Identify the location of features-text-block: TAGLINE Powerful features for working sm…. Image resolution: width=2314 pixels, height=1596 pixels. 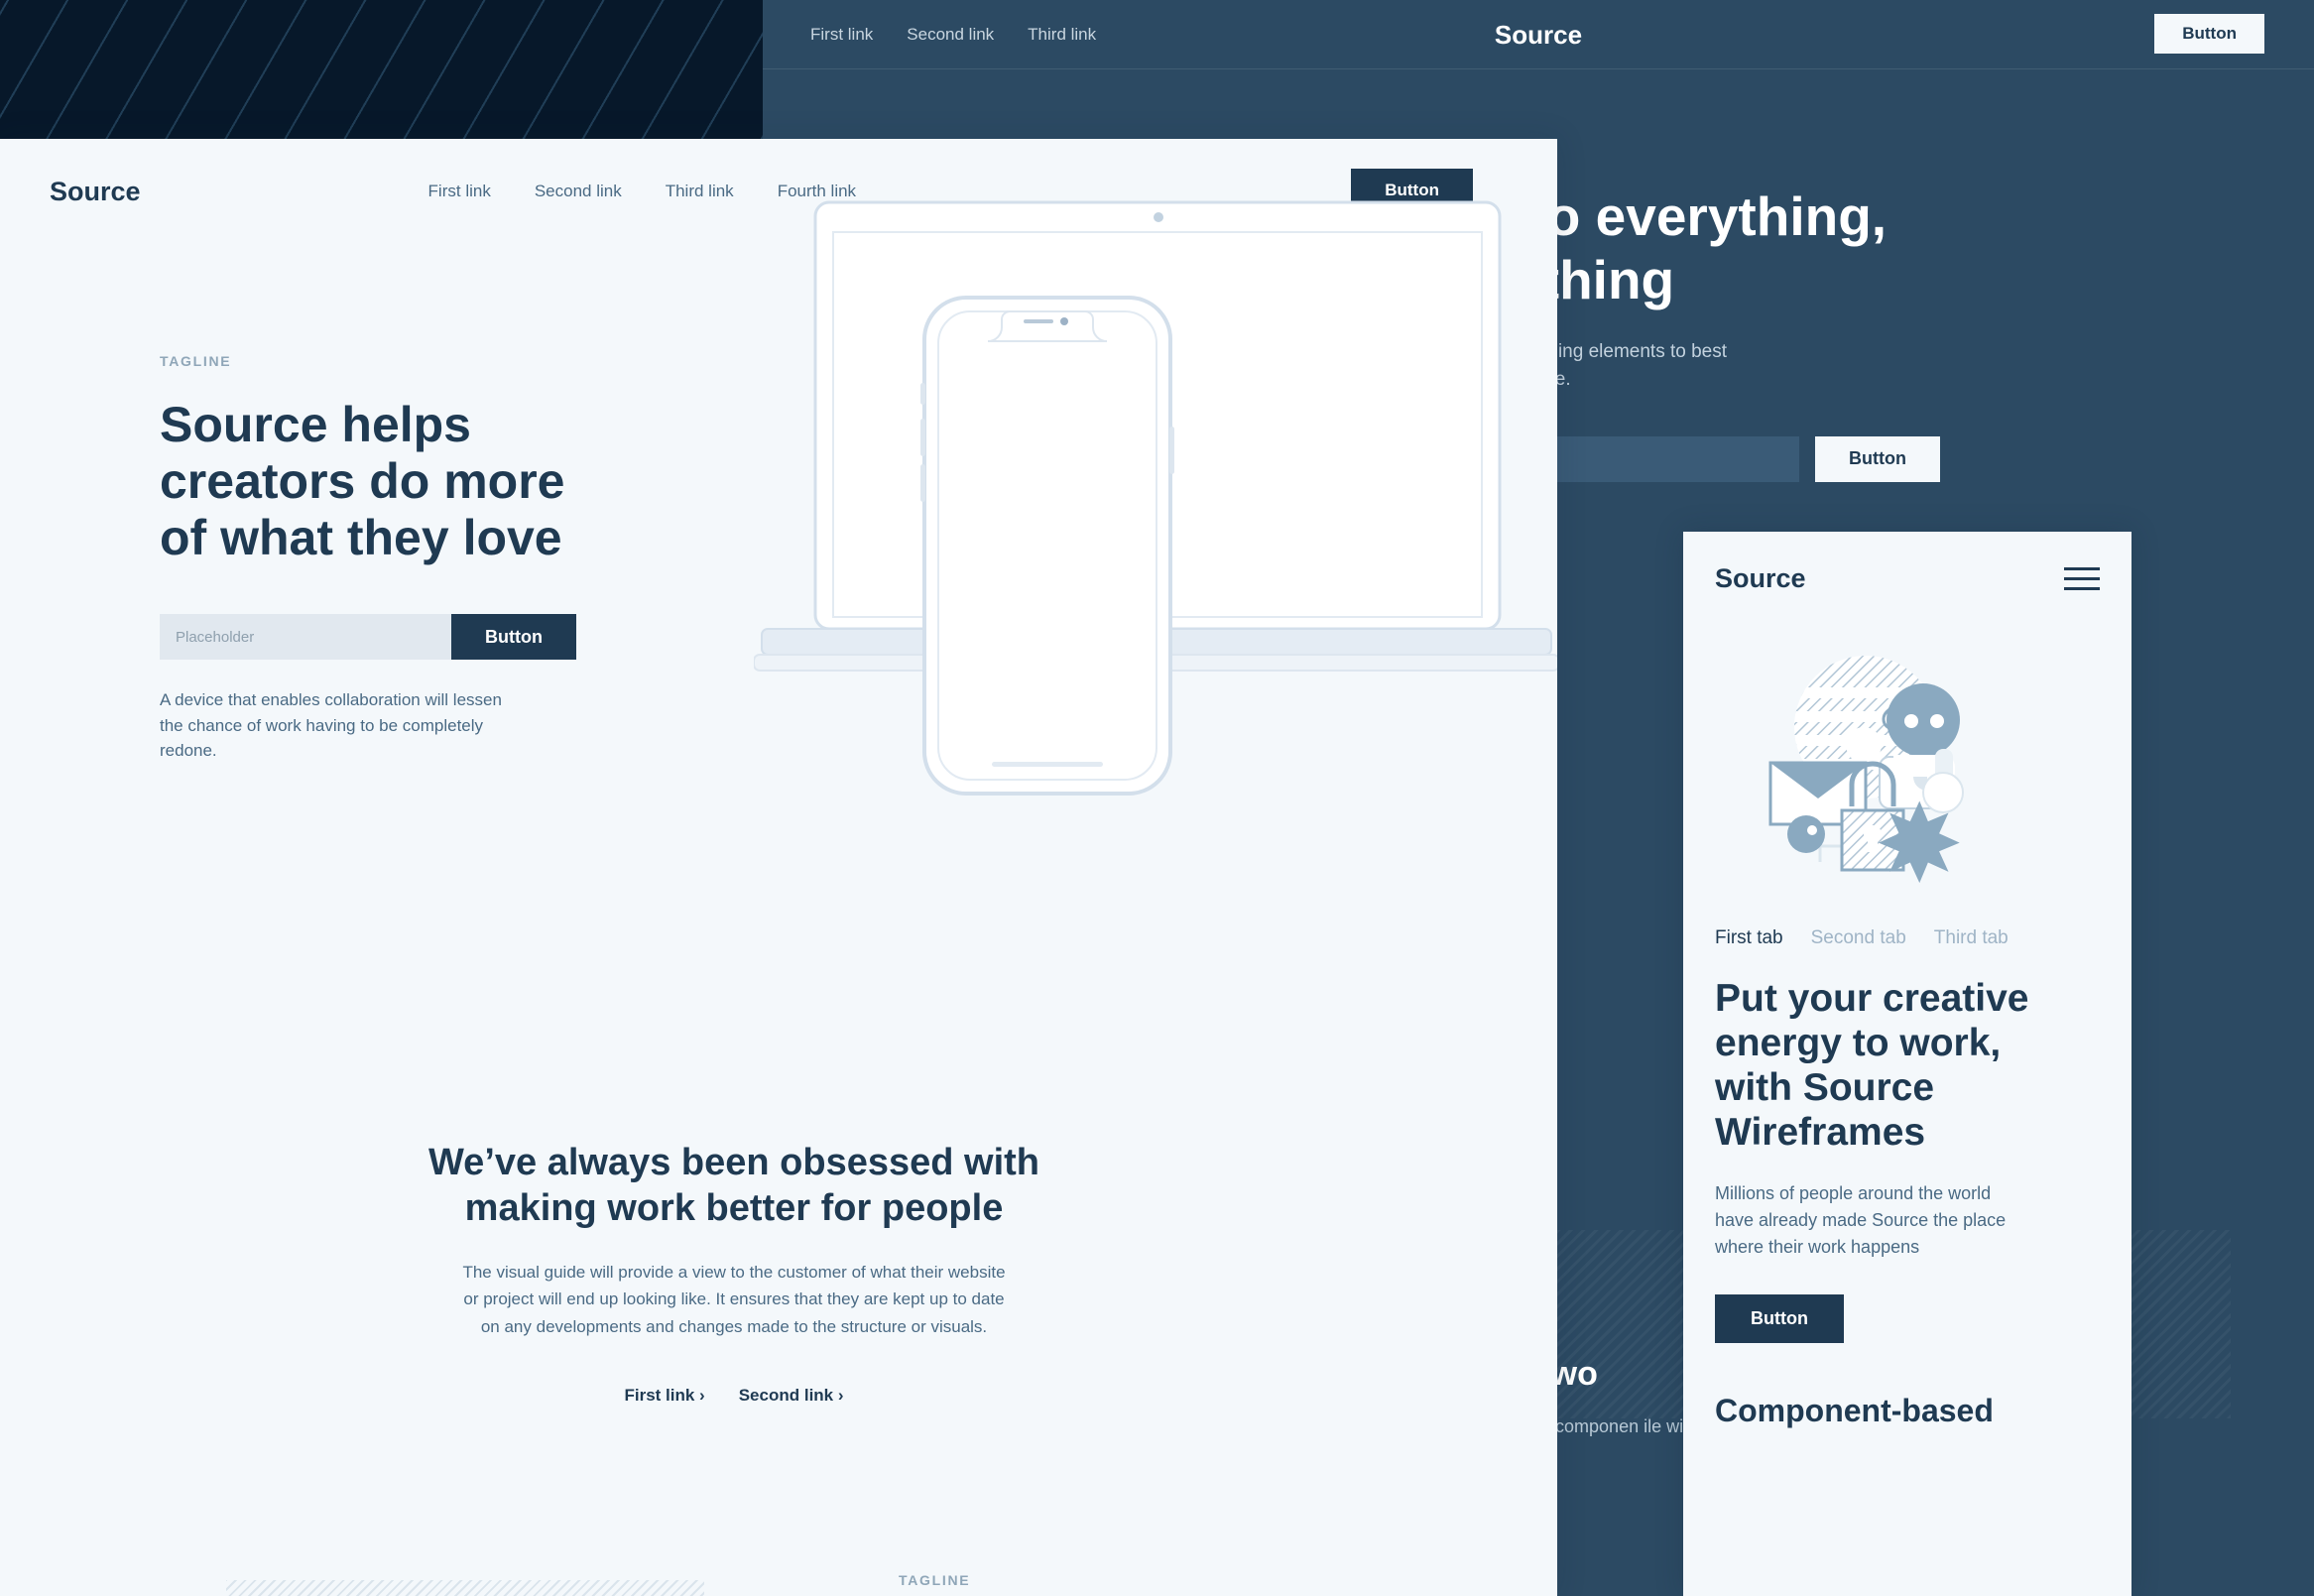
(1156, 1584).